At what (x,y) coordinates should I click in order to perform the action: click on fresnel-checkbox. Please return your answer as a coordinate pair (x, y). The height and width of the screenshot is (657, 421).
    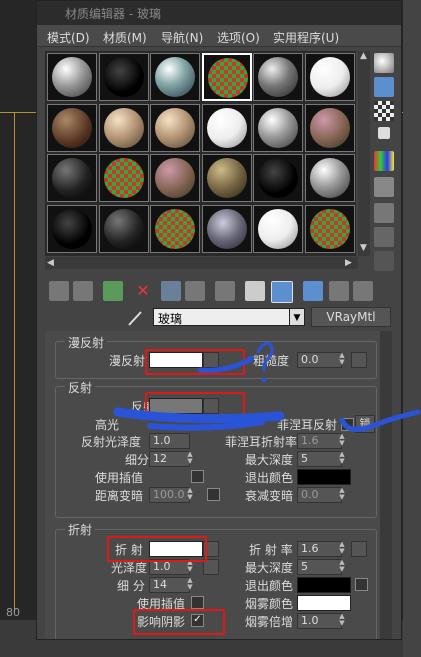
    Looking at the image, I should click on (347, 424).